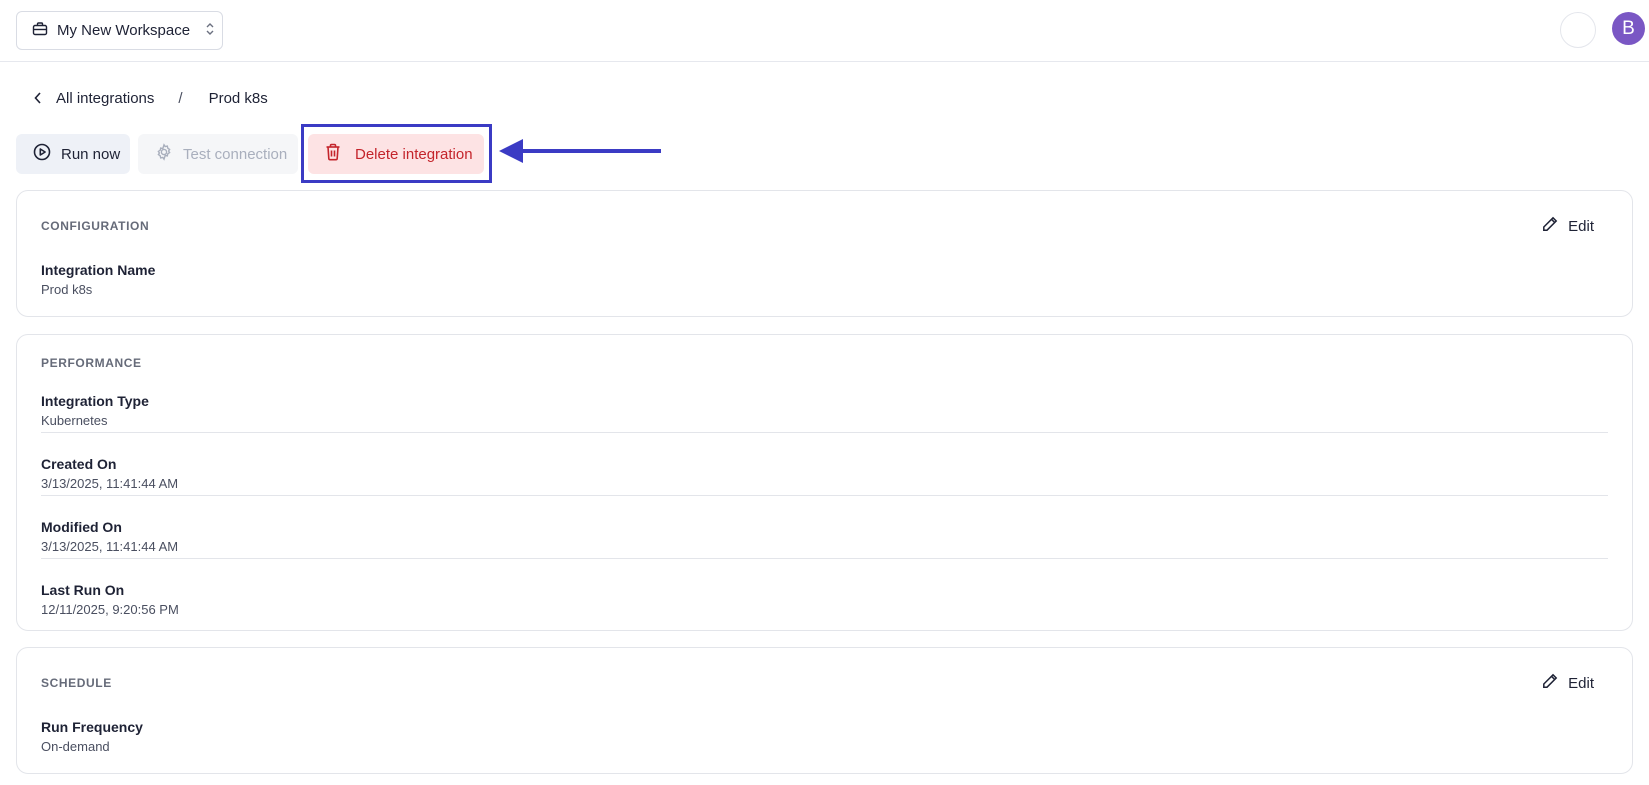  What do you see at coordinates (124, 30) in the screenshot?
I see `workspace-name: My New Workspace` at bounding box center [124, 30].